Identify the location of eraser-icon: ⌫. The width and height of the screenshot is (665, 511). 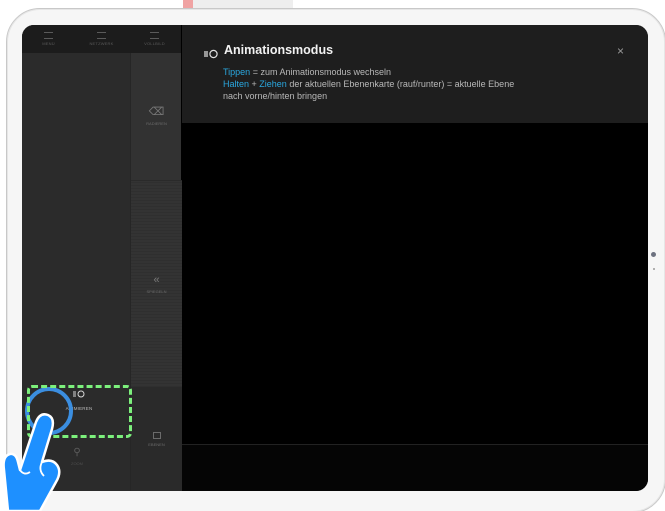
(156, 112).